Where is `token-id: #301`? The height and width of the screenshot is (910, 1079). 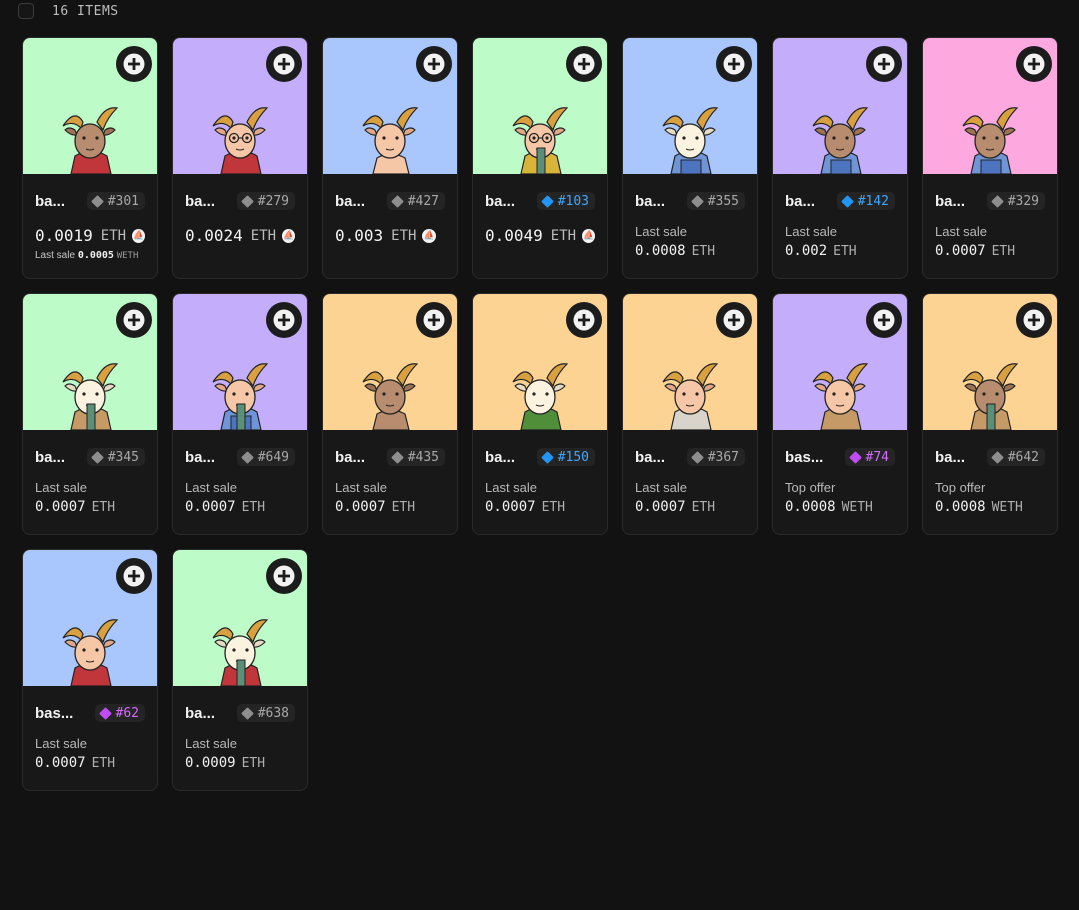 token-id: #301 is located at coordinates (123, 201).